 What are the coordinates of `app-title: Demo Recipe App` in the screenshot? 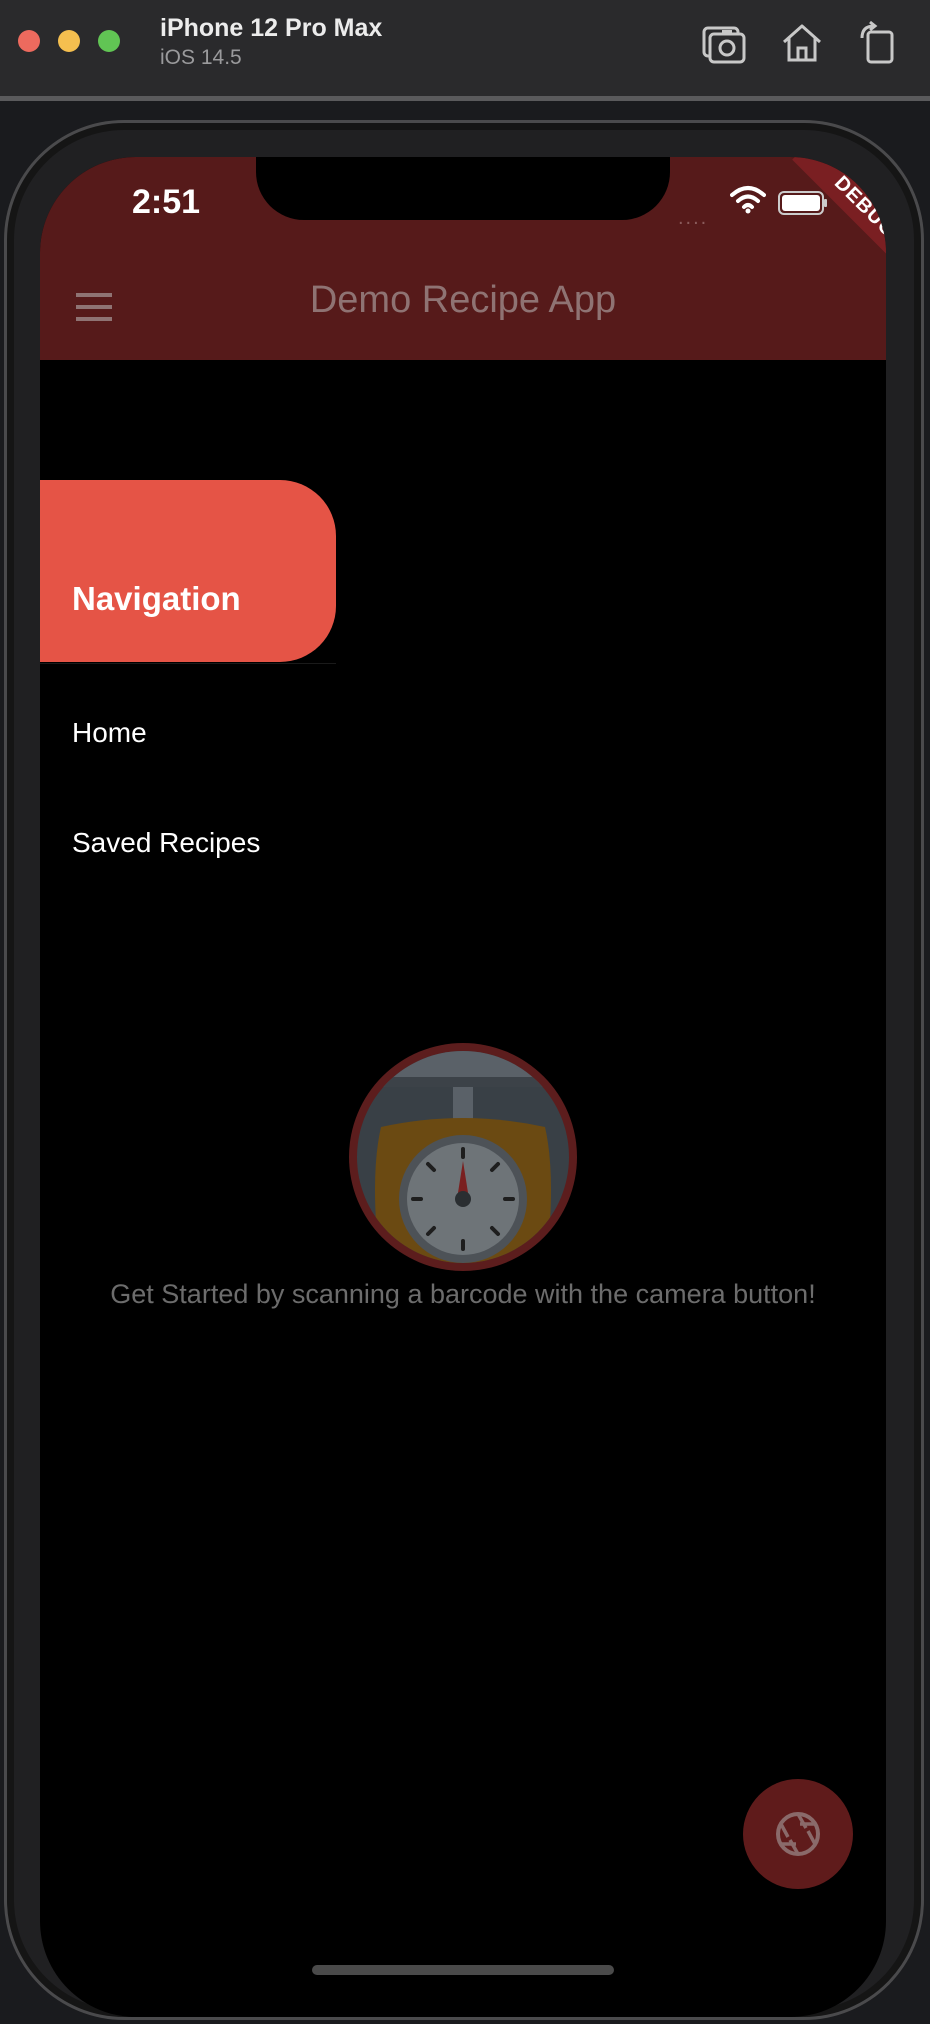 It's located at (463, 300).